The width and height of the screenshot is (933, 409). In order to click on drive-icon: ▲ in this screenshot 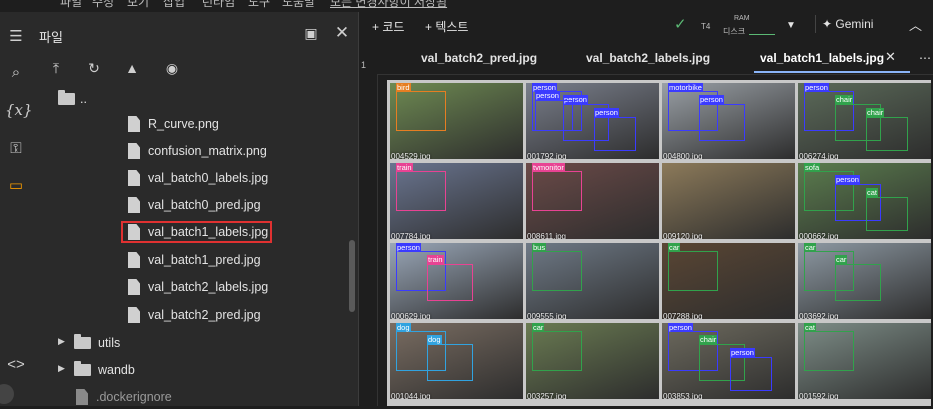, I will do `click(132, 68)`.